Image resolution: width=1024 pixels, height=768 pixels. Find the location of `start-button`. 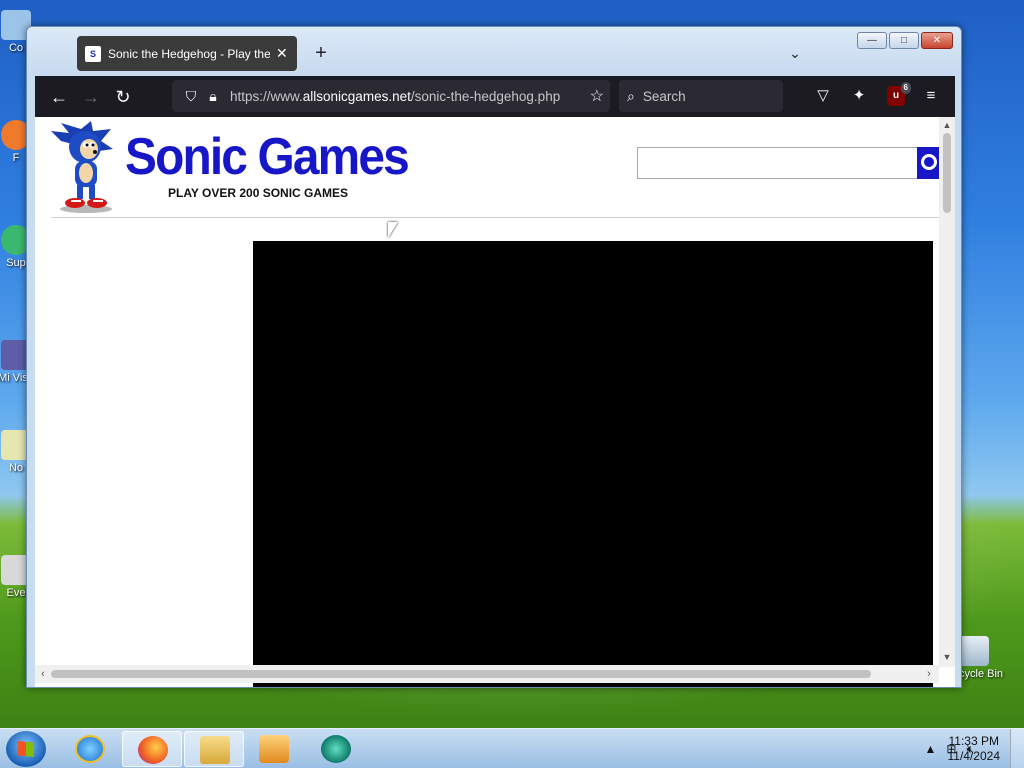

start-button is located at coordinates (26, 749).